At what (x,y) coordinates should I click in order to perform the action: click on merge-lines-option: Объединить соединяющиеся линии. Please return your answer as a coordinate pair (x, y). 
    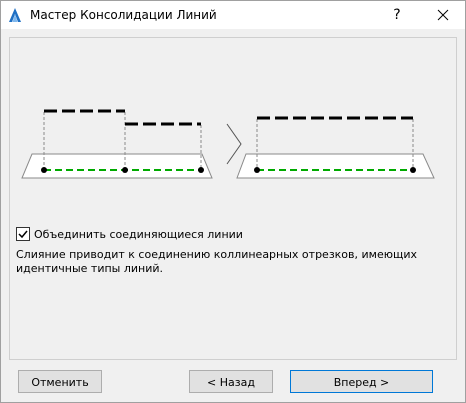
    Looking at the image, I should click on (129, 234).